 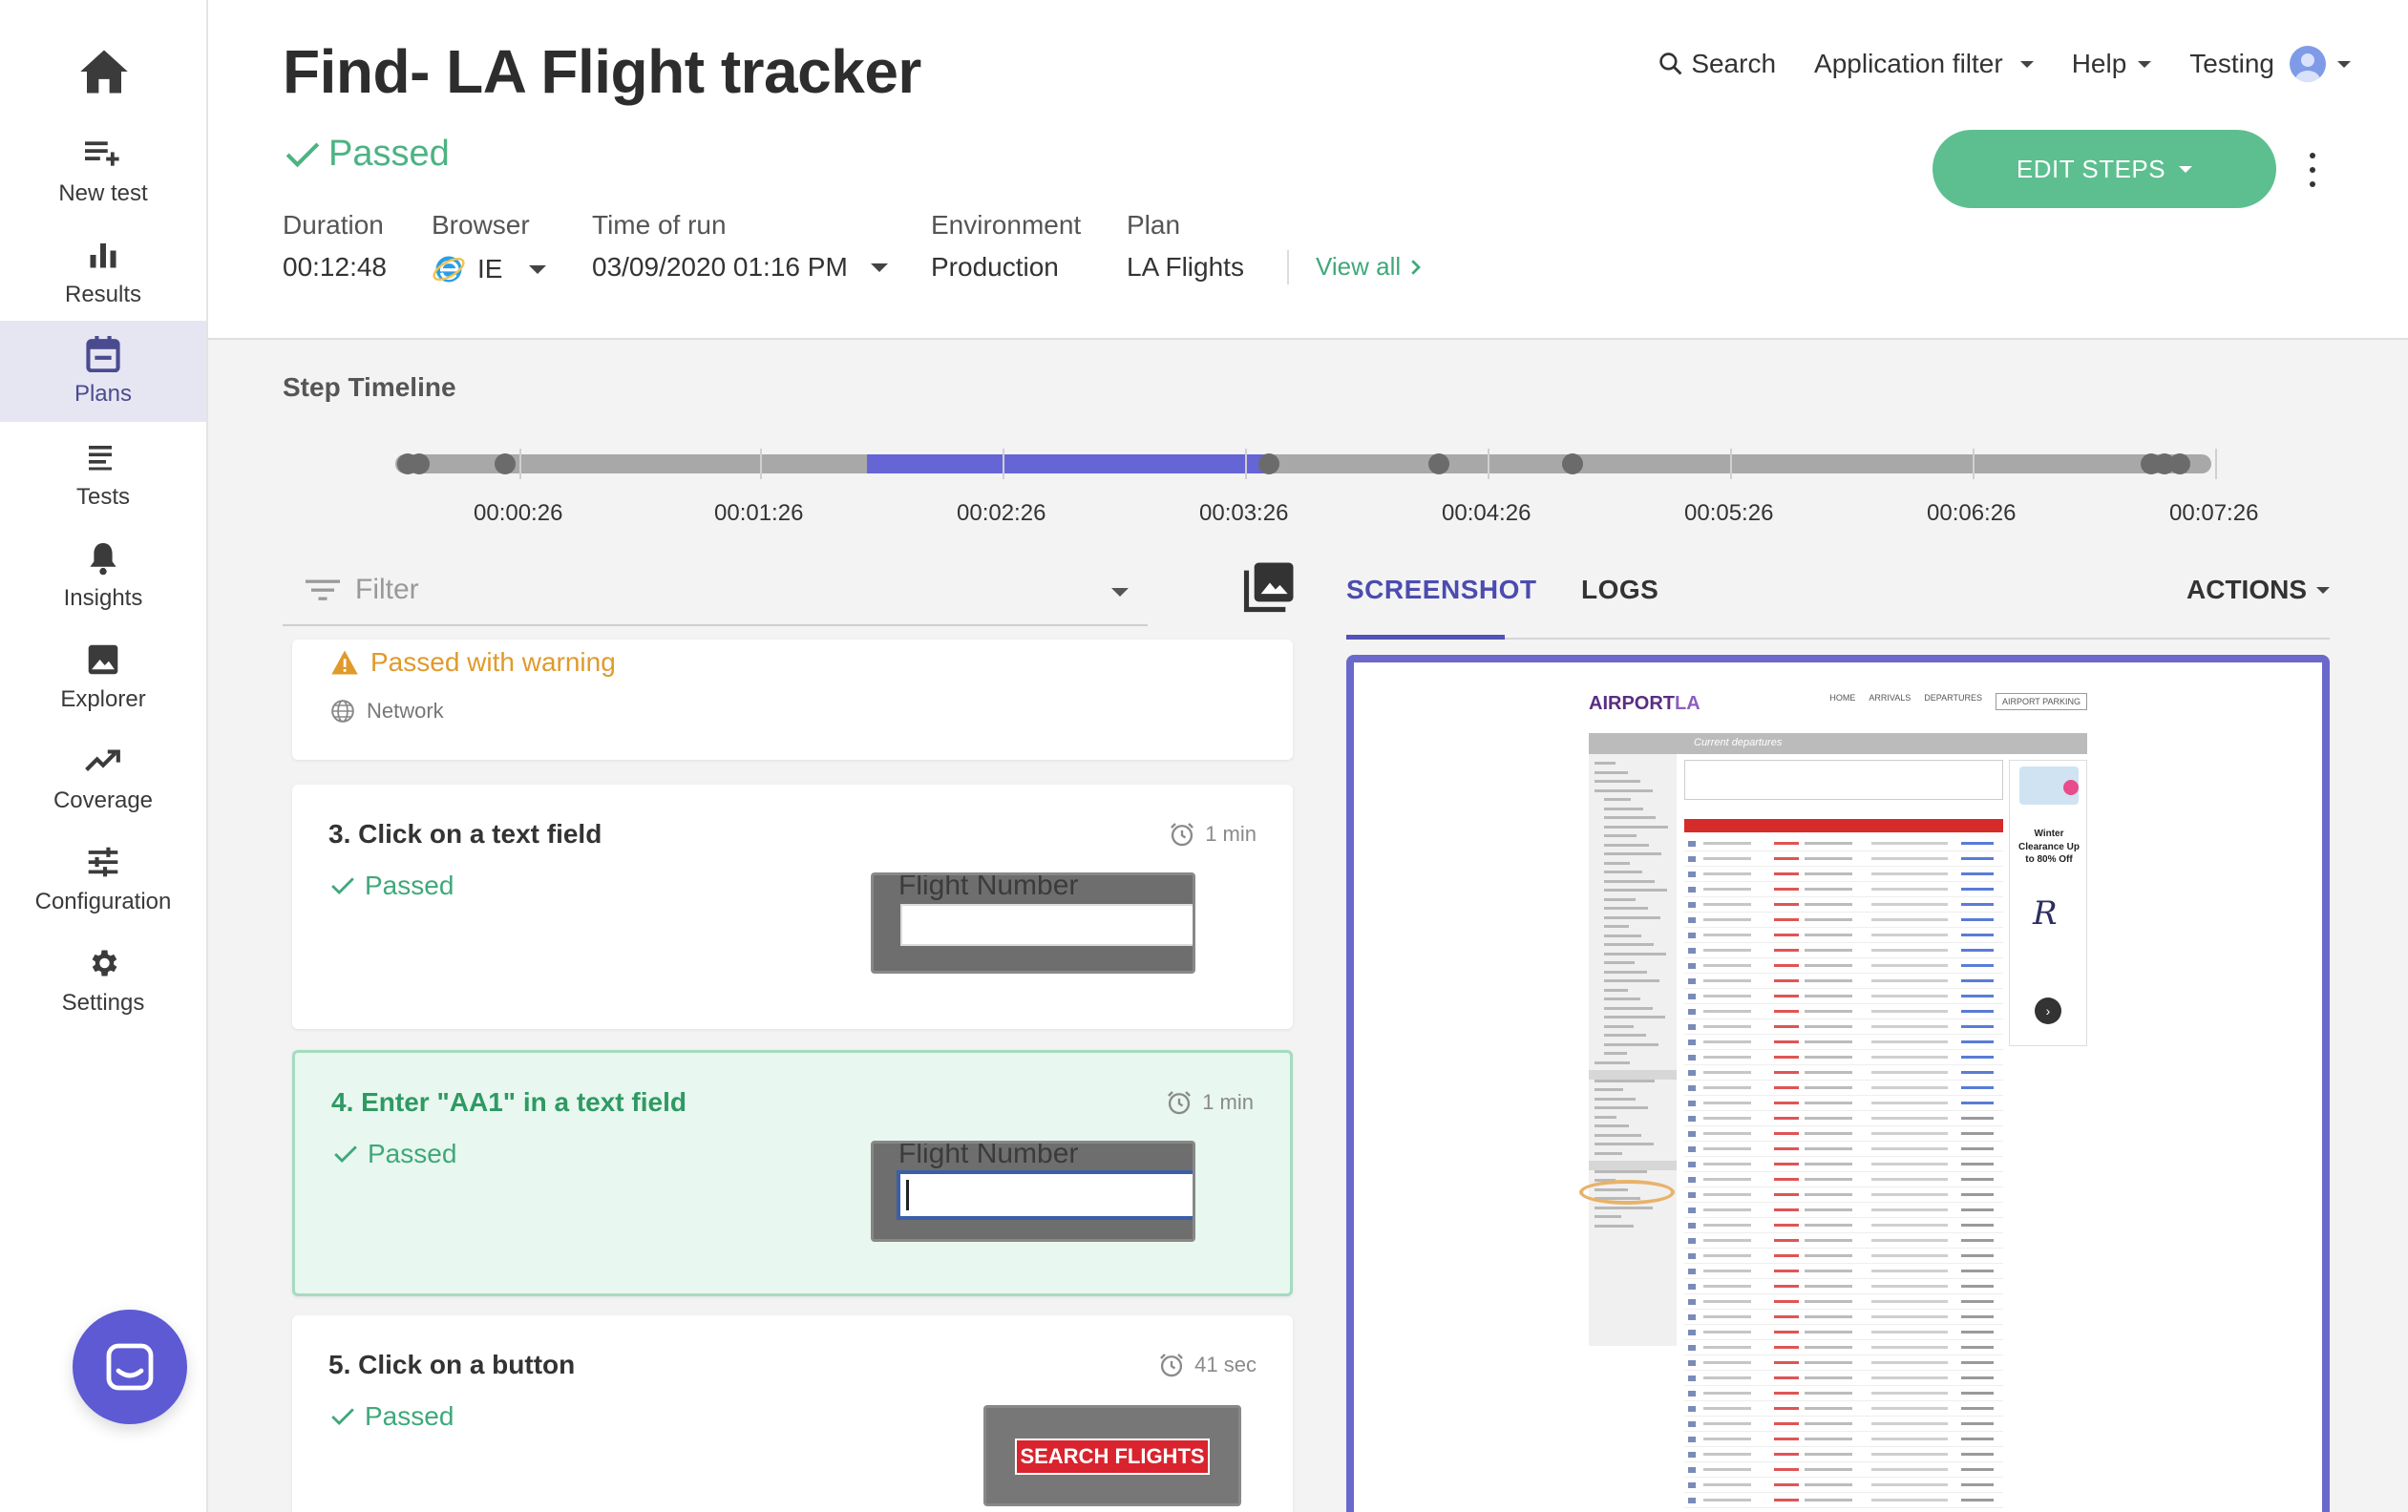 I want to click on timeline-tick, so click(x=1003, y=464).